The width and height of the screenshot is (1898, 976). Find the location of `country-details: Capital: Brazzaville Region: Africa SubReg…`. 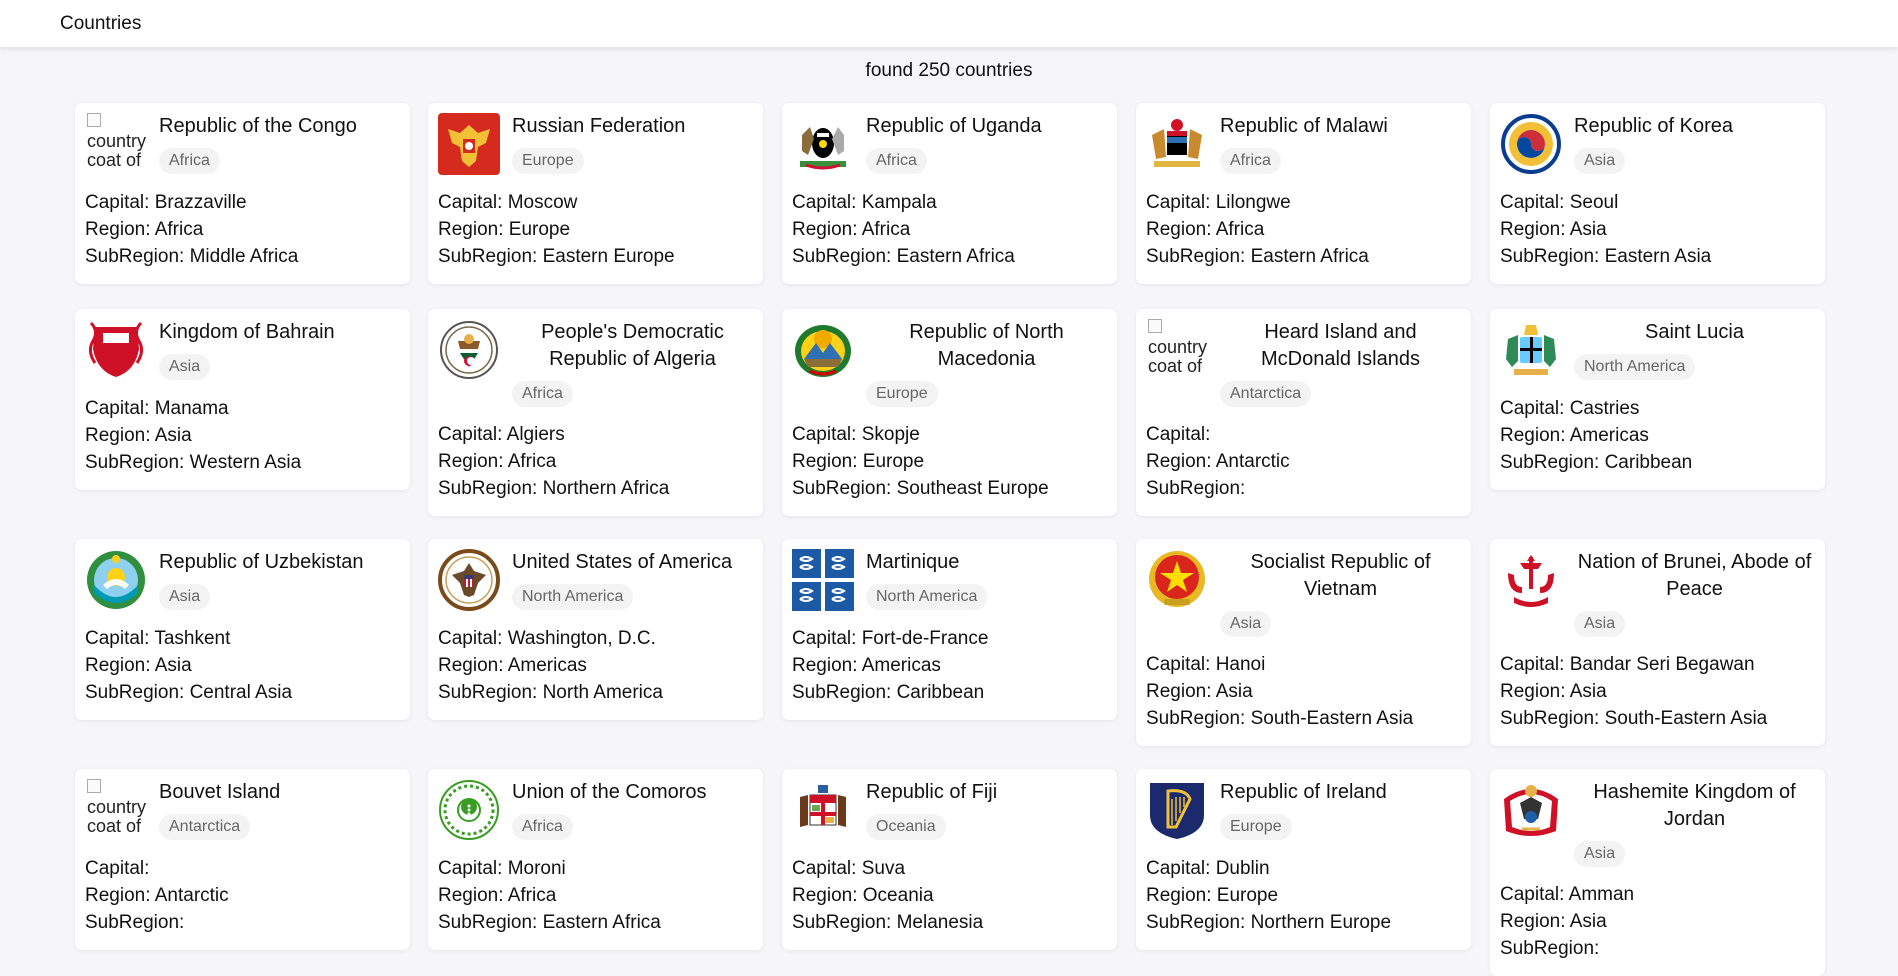

country-details: Capital: Brazzaville Region: Africa SubReg… is located at coordinates (242, 229).